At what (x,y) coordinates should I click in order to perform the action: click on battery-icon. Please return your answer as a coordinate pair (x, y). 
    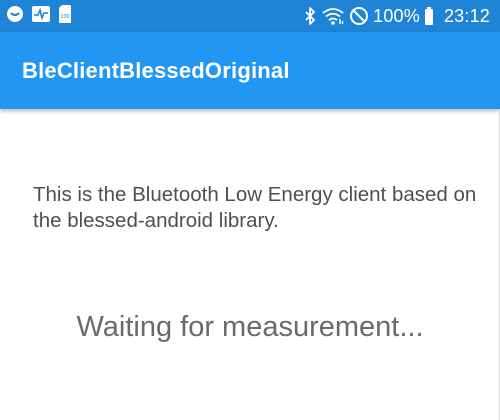
    Looking at the image, I should click on (429, 16).